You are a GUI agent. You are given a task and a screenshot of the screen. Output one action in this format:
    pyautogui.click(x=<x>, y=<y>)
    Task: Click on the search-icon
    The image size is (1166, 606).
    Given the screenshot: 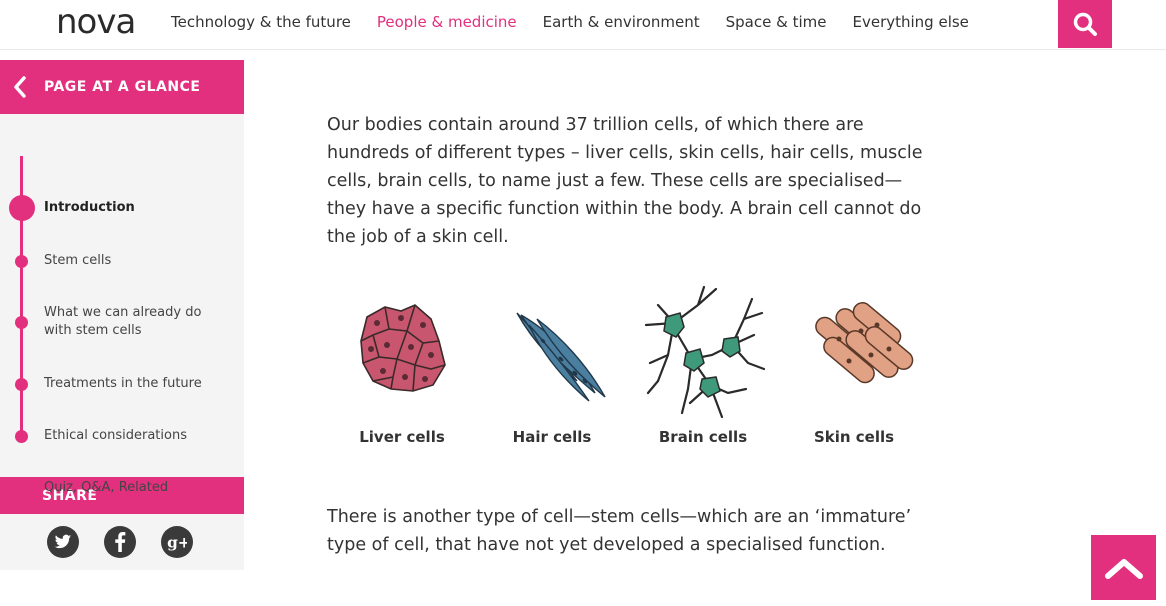 What is the action you would take?
    pyautogui.click(x=1085, y=24)
    